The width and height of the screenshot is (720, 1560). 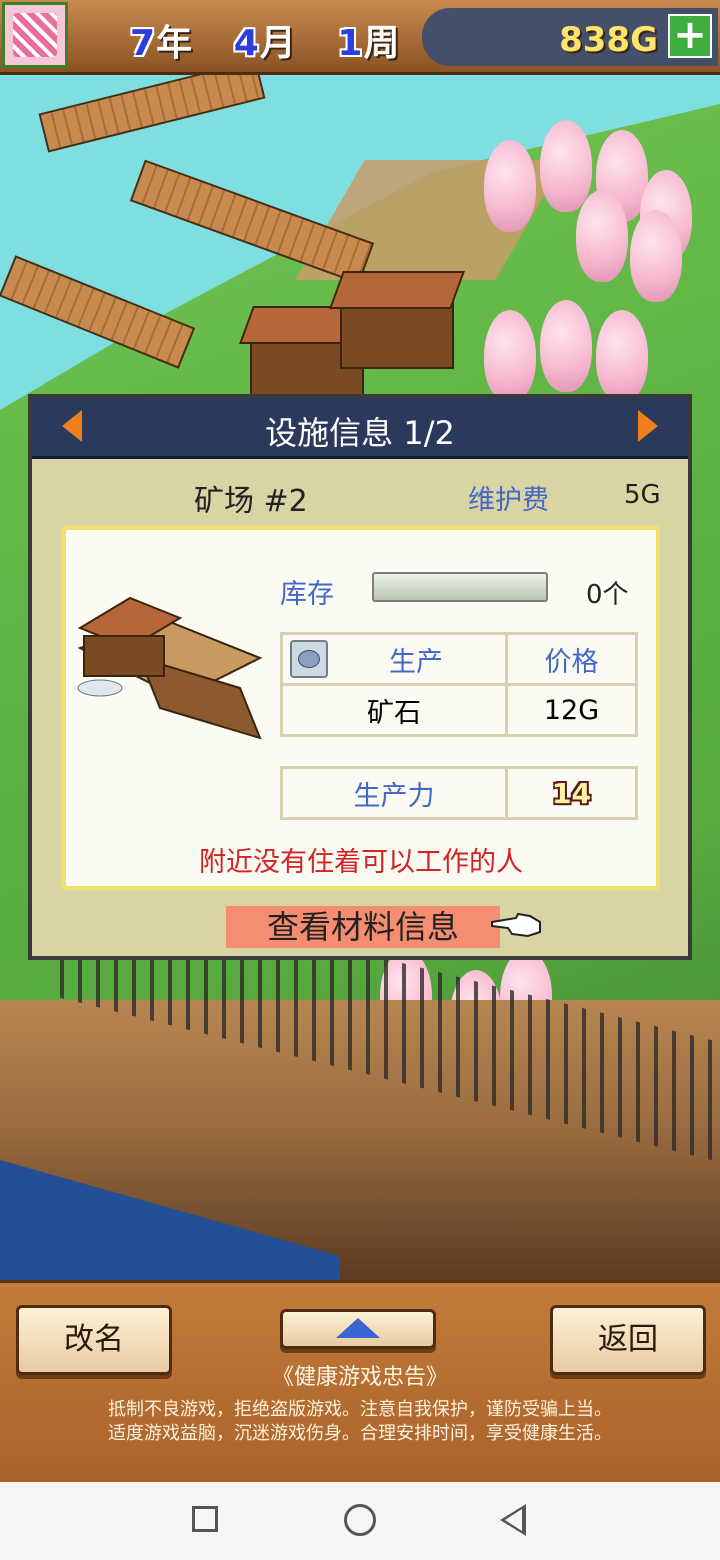 I want to click on facility-name: 矿场 #2, so click(x=251, y=501).